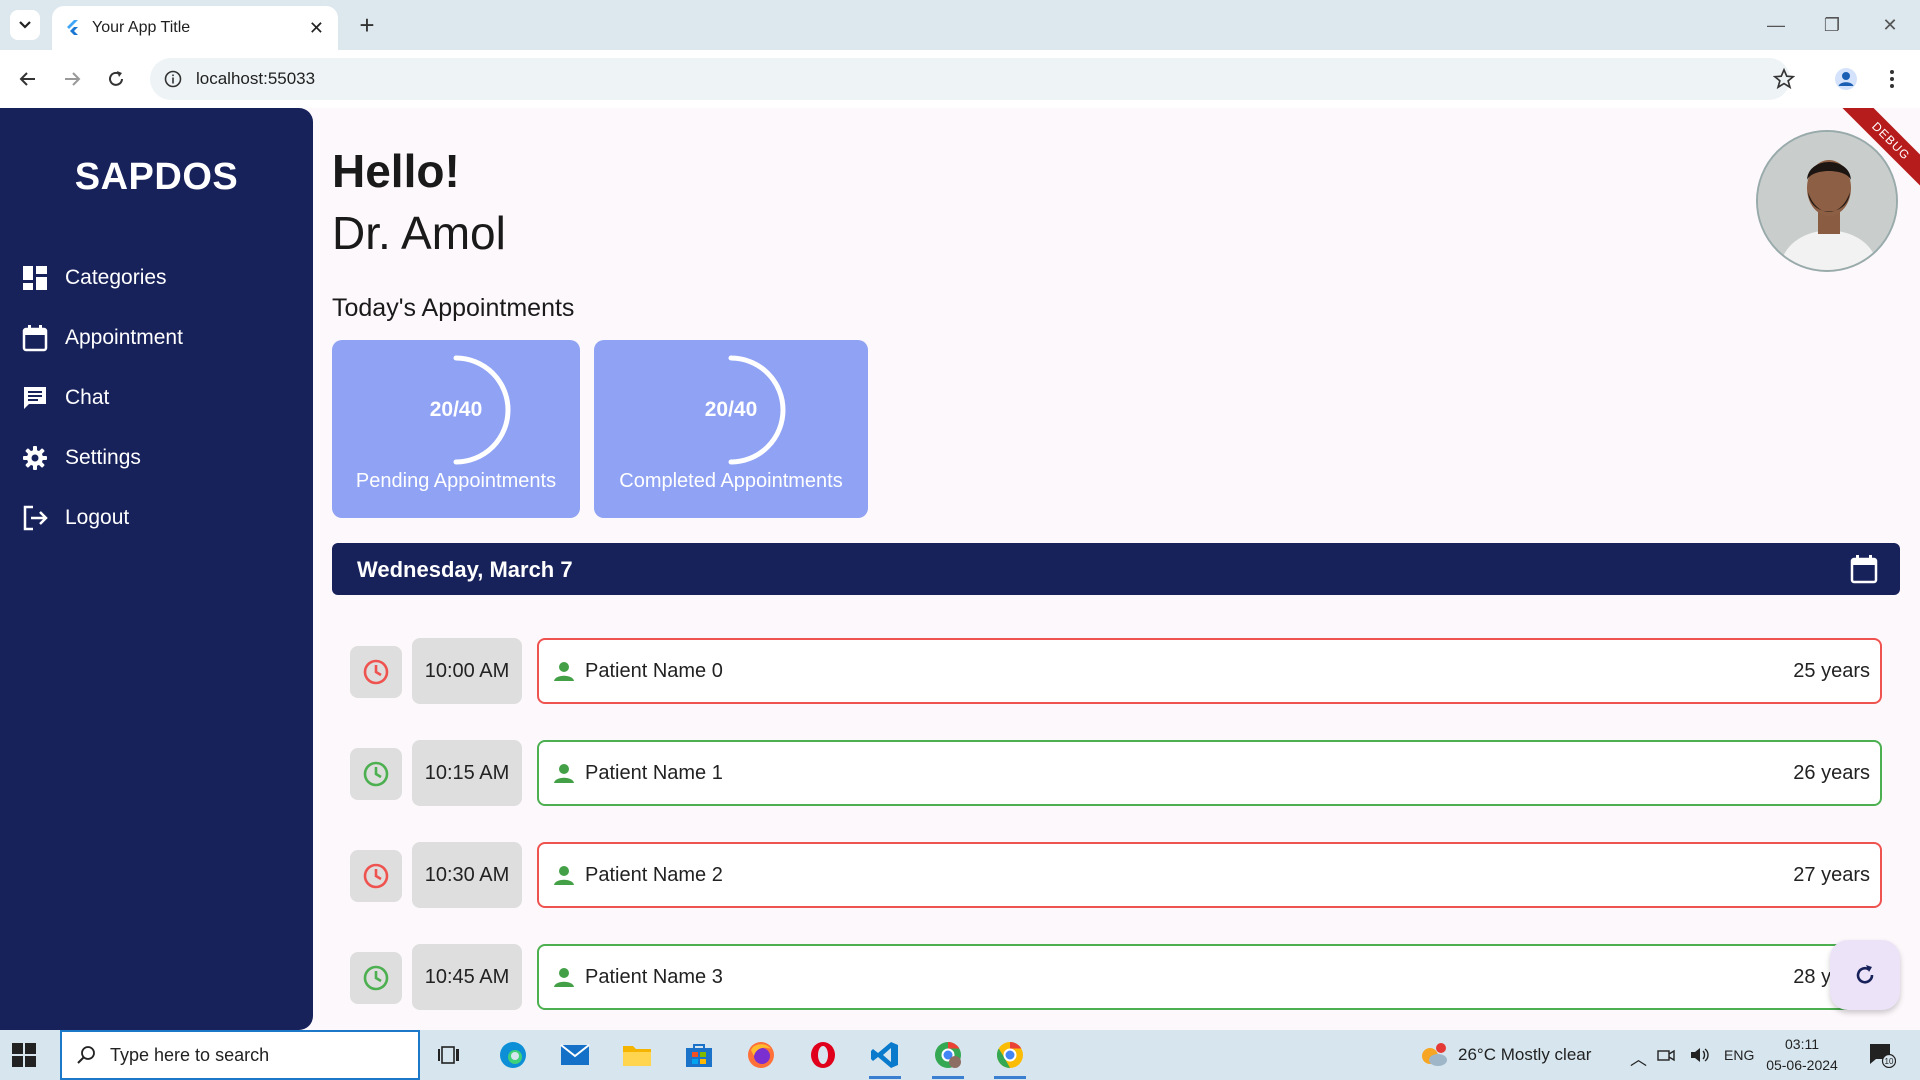 This screenshot has width=1920, height=1080. Describe the element at coordinates (1890, 25) in the screenshot. I see `close-window-button: ✕` at that location.